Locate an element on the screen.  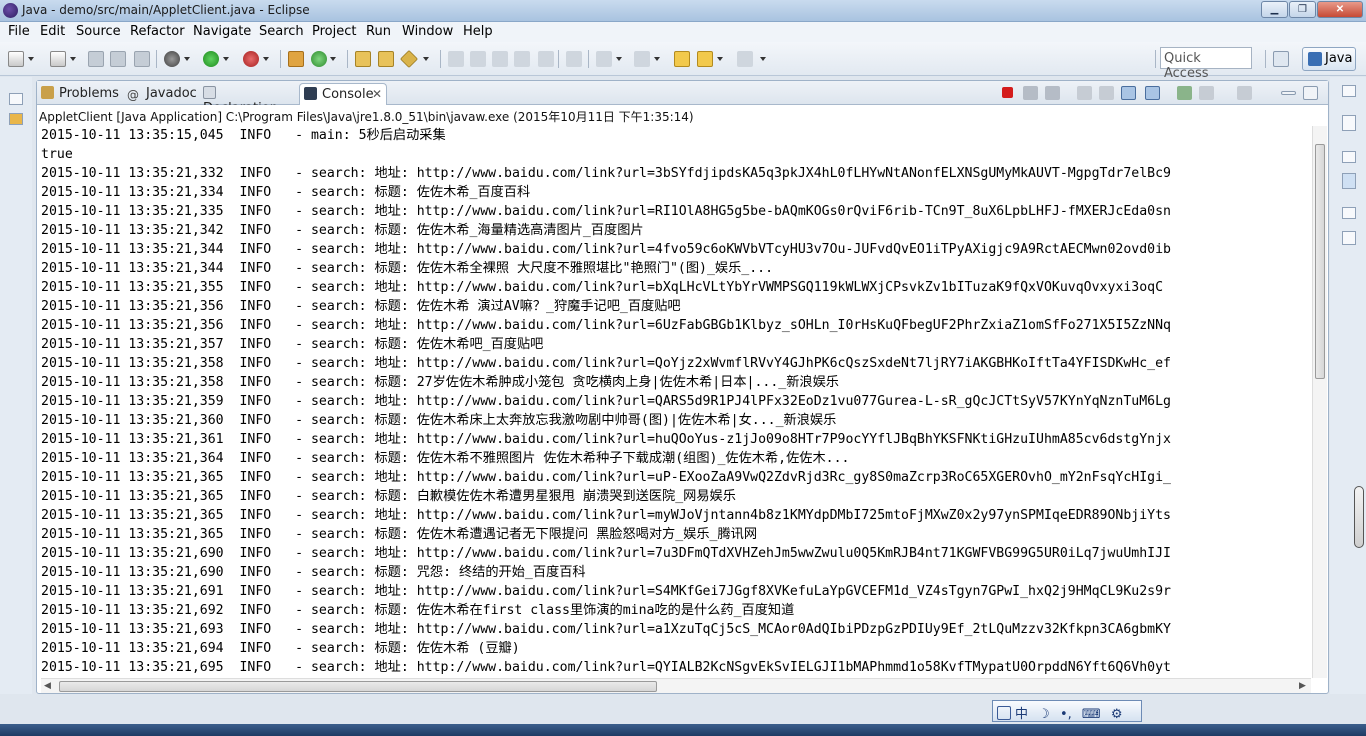
menu-window: Window is located at coordinates (427, 31).